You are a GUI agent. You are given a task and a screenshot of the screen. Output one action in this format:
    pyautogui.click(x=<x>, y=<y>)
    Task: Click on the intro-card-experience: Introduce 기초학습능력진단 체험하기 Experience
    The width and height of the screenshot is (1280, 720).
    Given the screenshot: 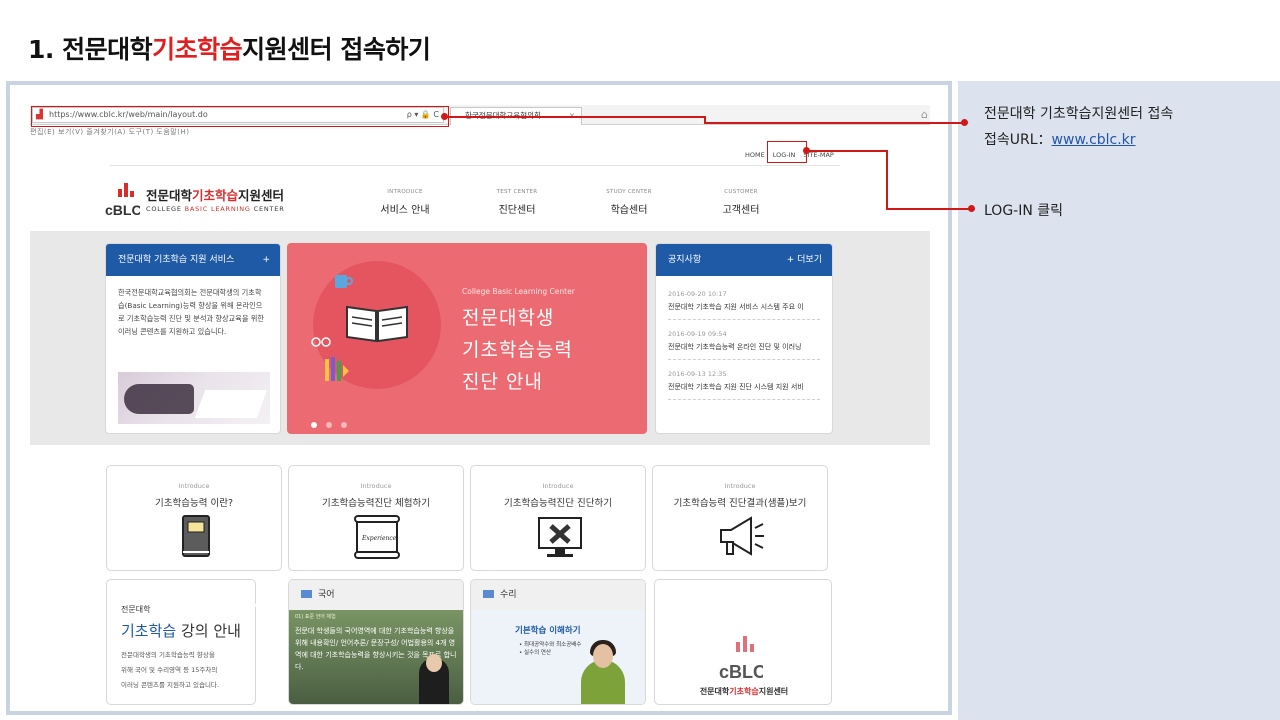 What is the action you would take?
    pyautogui.click(x=376, y=518)
    